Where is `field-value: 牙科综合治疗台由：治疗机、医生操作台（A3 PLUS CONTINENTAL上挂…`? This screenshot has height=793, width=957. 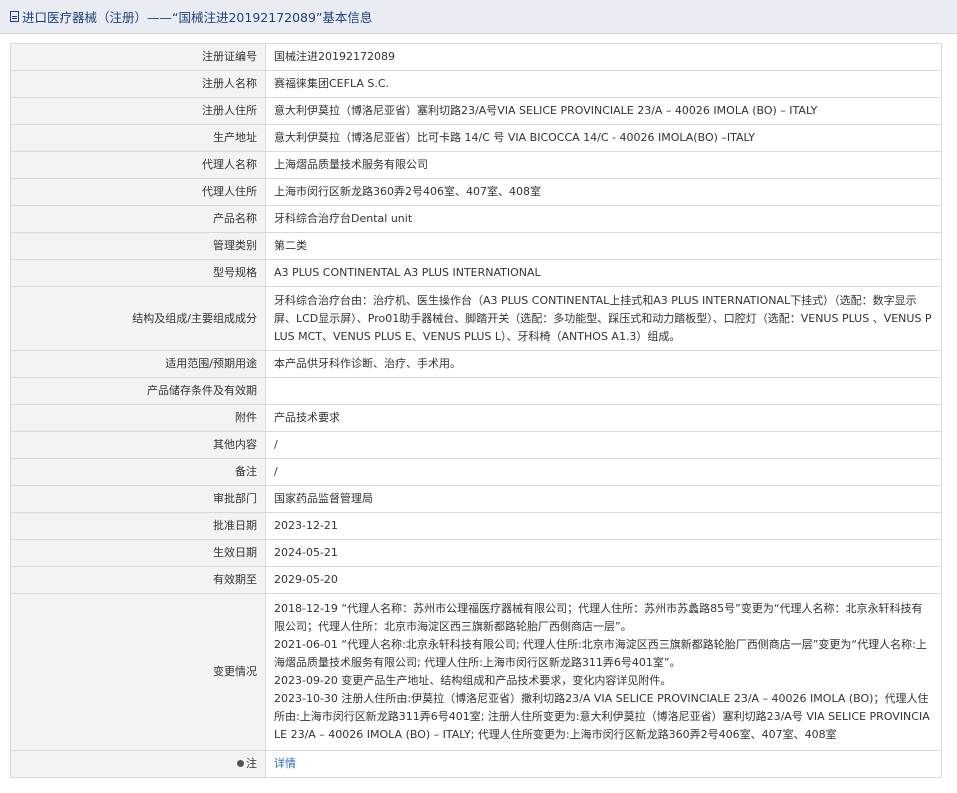 field-value: 牙科综合治疗台由：治疗机、医生操作台（A3 PLUS CONTINENTAL上挂… is located at coordinates (603, 318).